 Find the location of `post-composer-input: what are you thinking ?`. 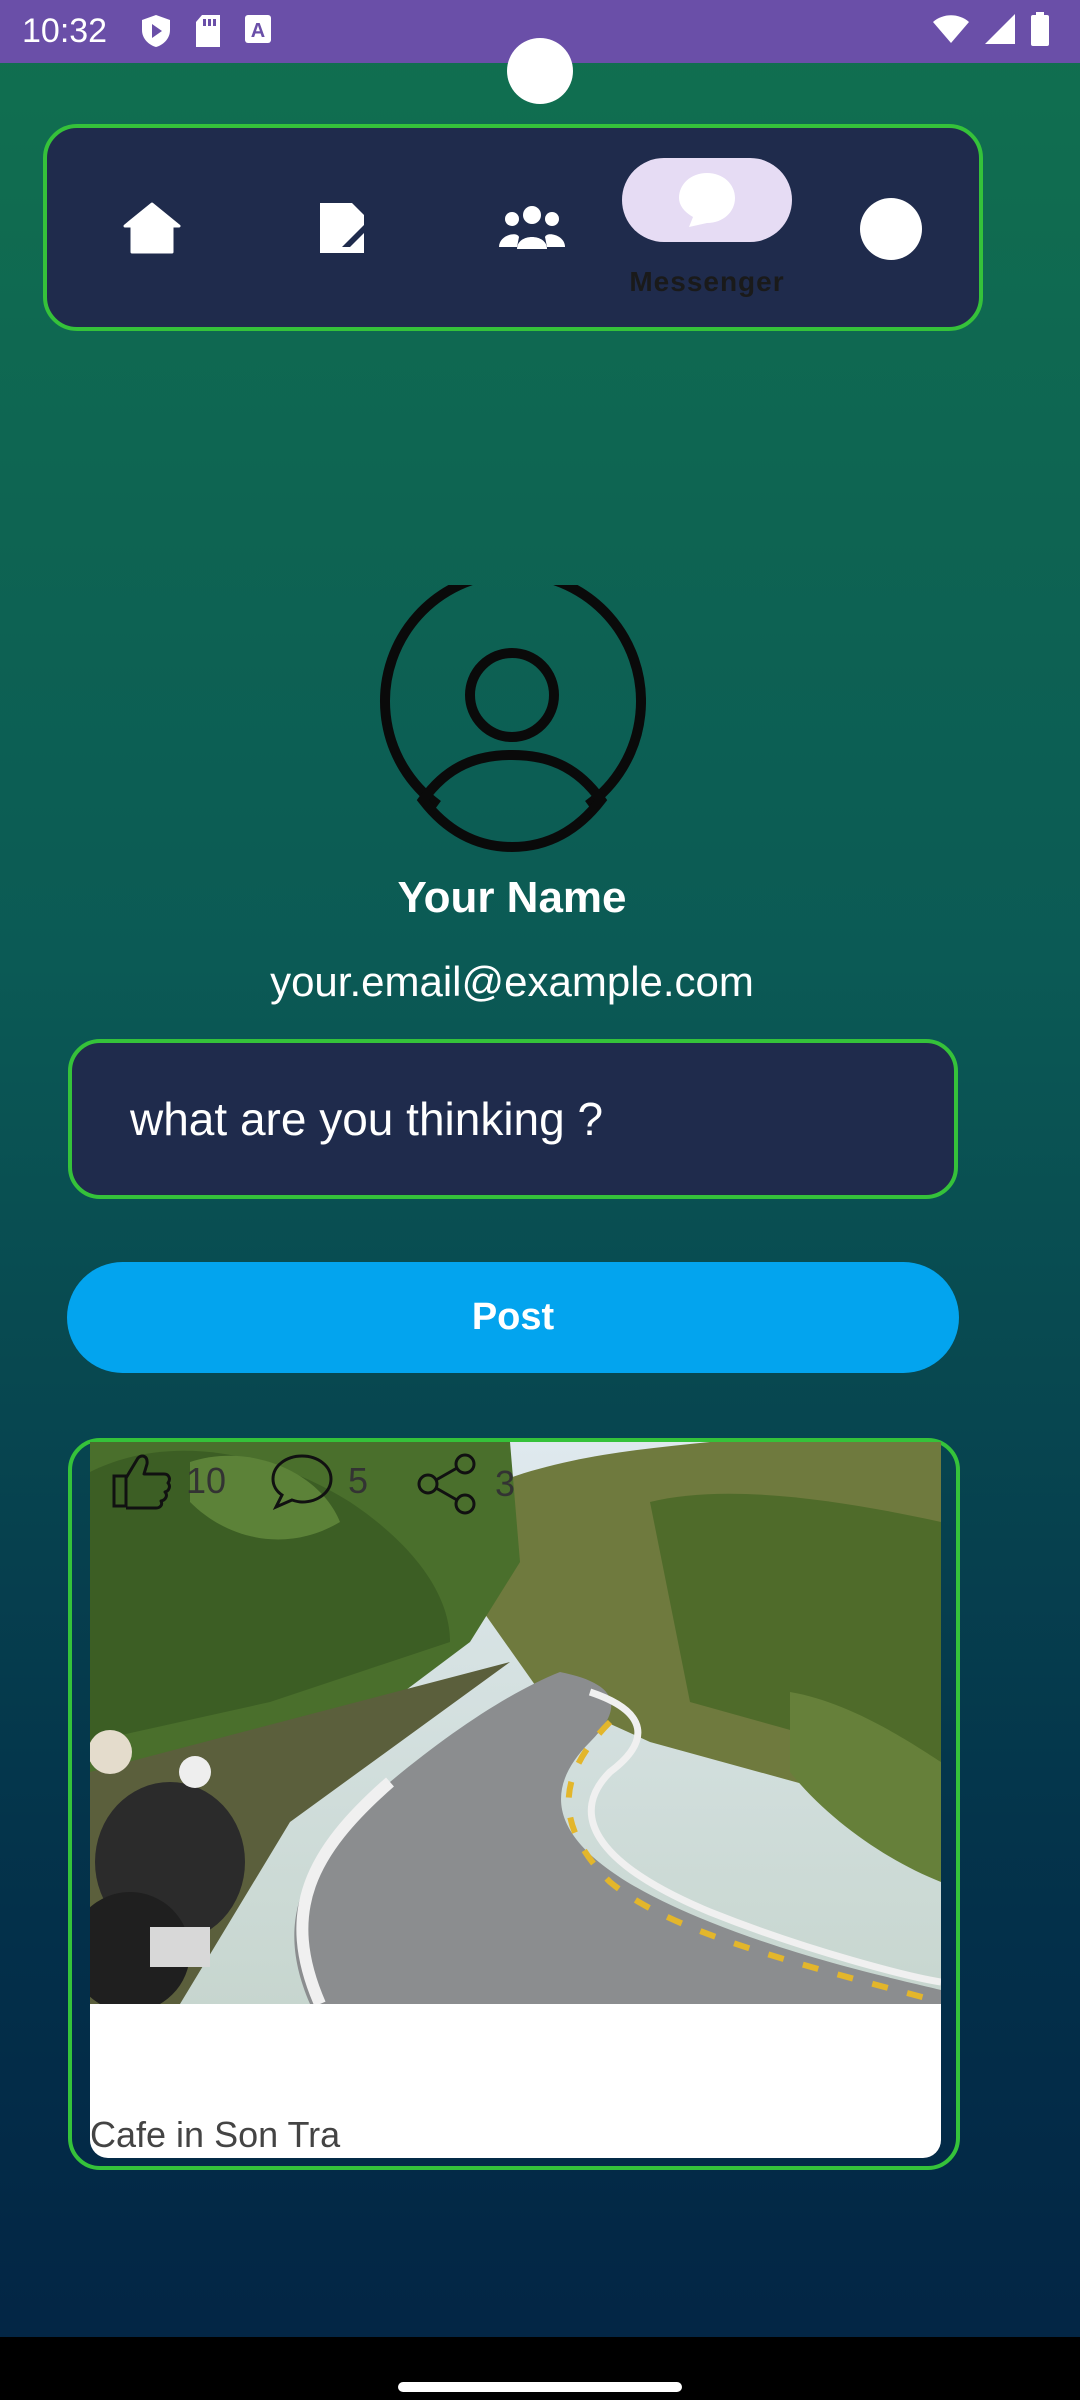

post-composer-input: what are you thinking ? is located at coordinates (513, 1119).